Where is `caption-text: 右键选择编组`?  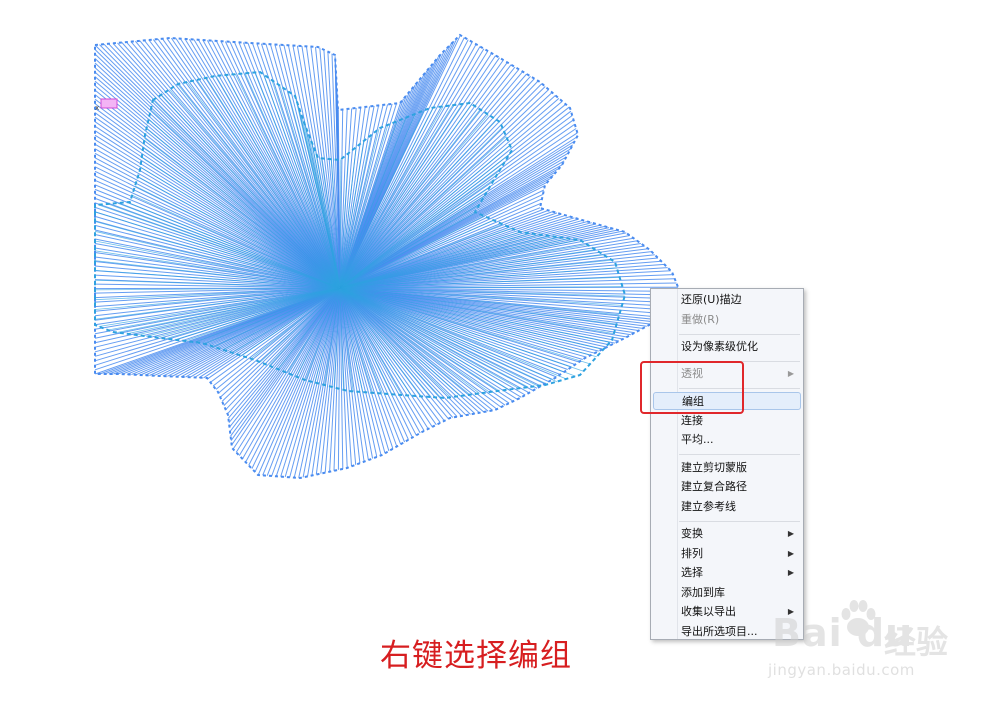 caption-text: 右键选择编组 is located at coordinates (476, 656).